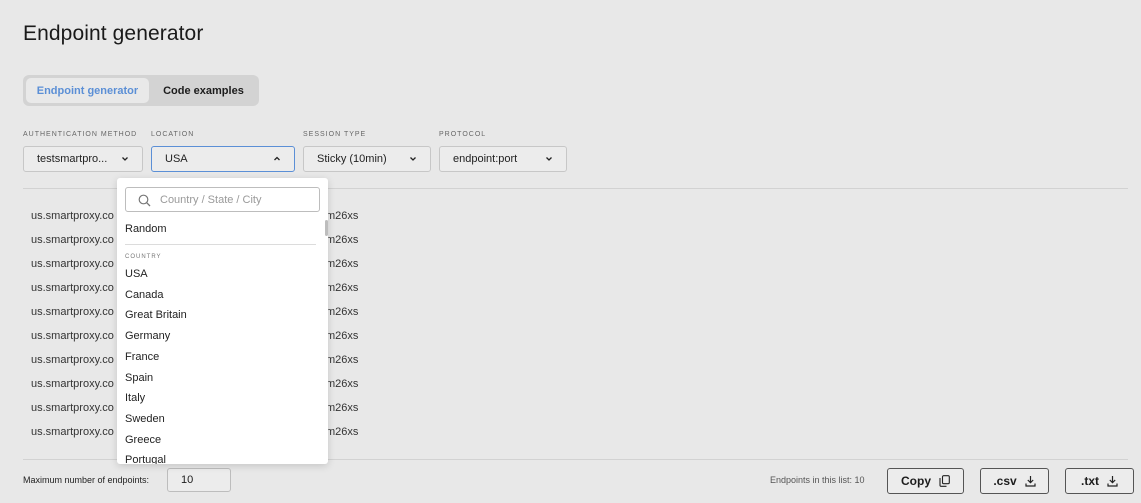 This screenshot has height=503, width=1141. What do you see at coordinates (220, 244) in the screenshot?
I see `dropdown-separator` at bounding box center [220, 244].